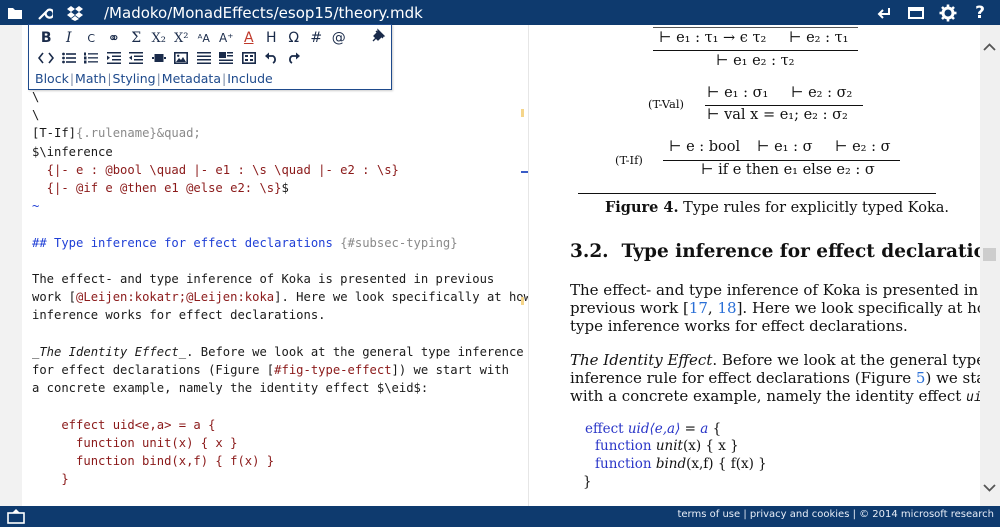  I want to click on editor-token: inference works for effect declarations., so click(179, 315).